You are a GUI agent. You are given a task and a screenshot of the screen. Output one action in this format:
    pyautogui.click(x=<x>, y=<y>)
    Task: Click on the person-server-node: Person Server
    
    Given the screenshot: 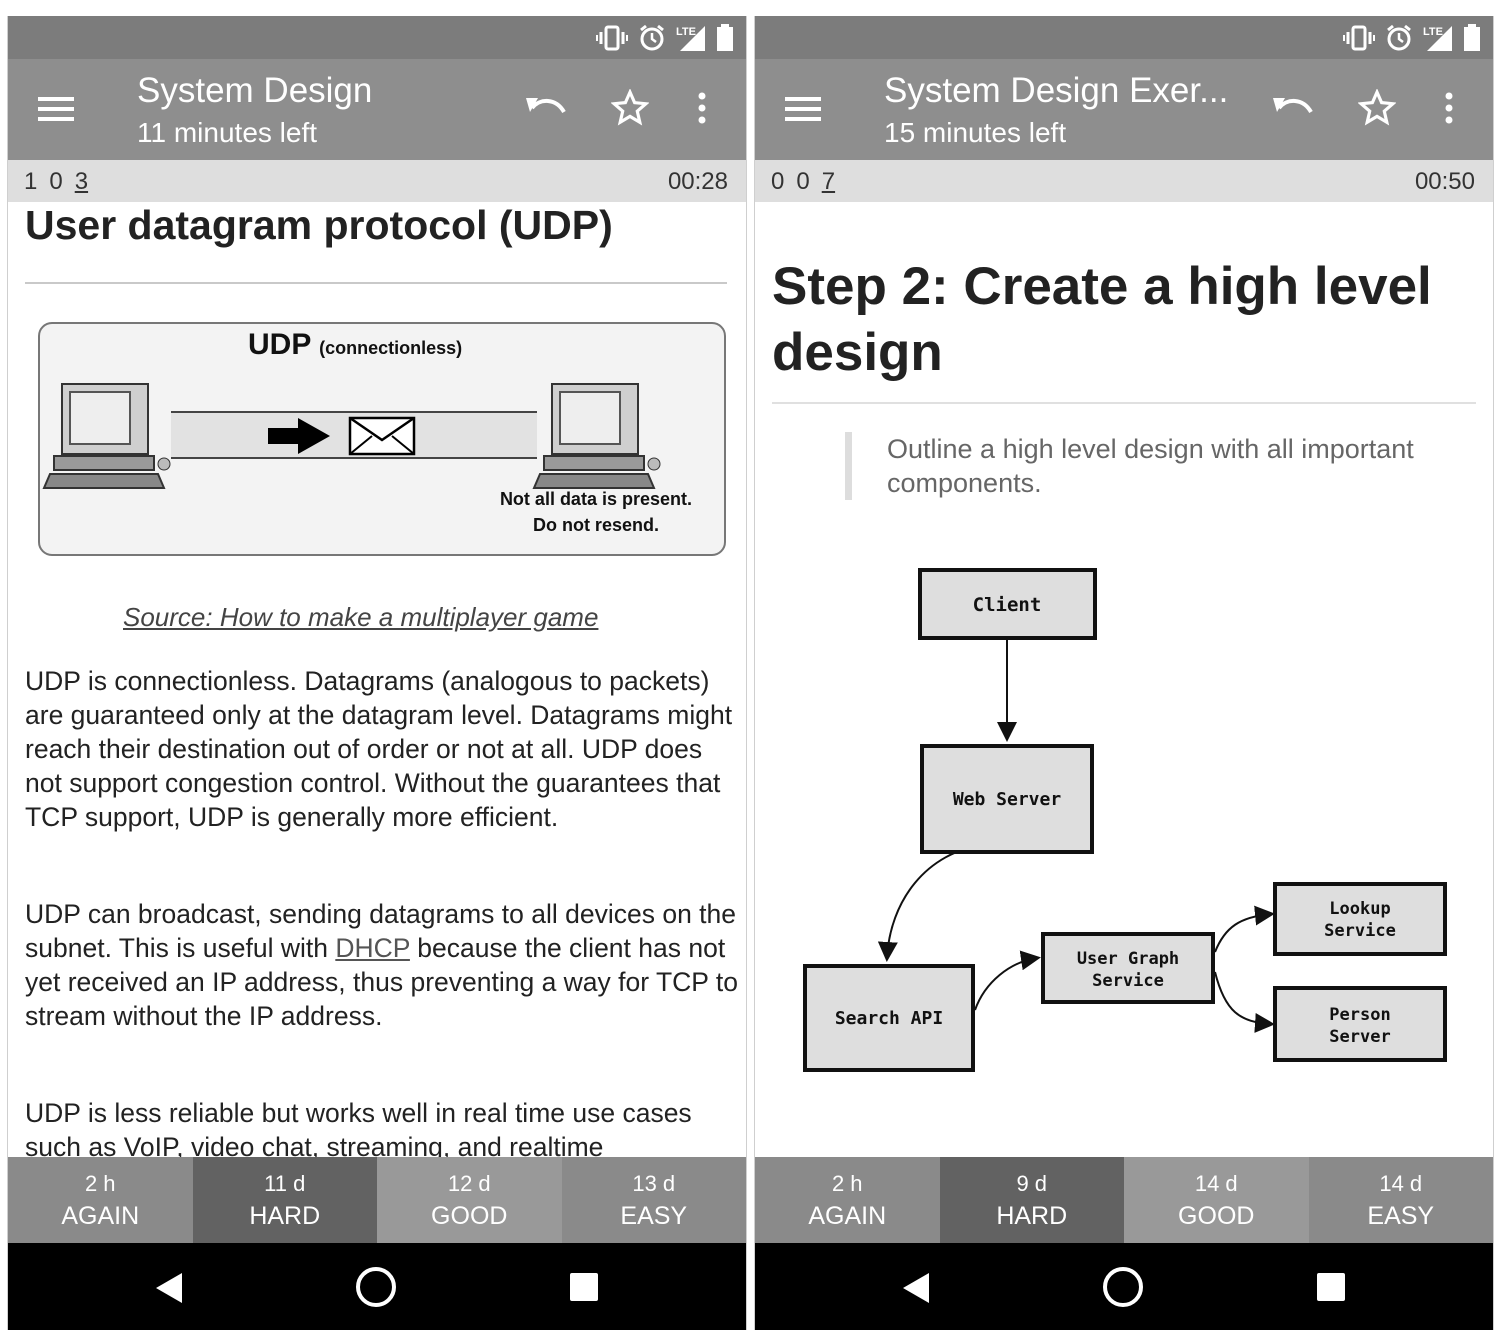 What is the action you would take?
    pyautogui.click(x=1360, y=1024)
    